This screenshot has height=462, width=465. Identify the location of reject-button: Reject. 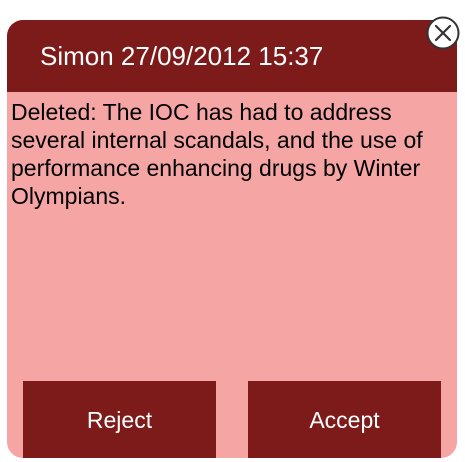
(119, 419).